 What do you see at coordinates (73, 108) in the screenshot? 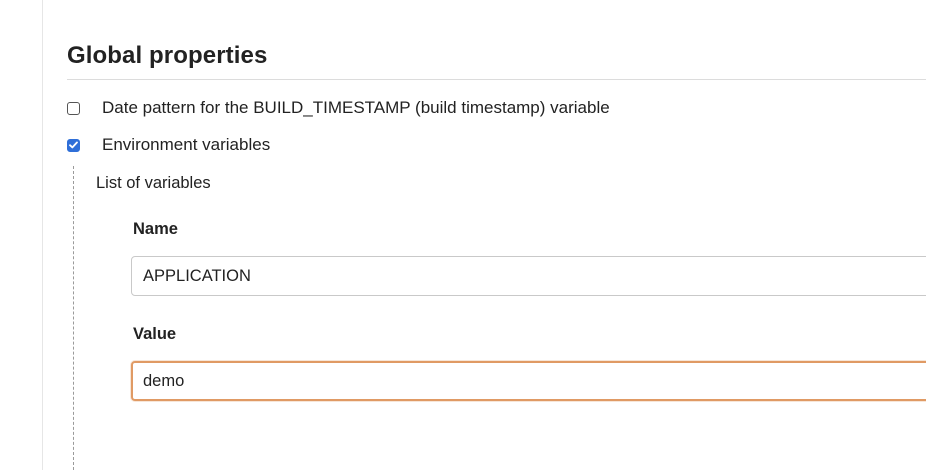
I see `date-pattern-checkbox` at bounding box center [73, 108].